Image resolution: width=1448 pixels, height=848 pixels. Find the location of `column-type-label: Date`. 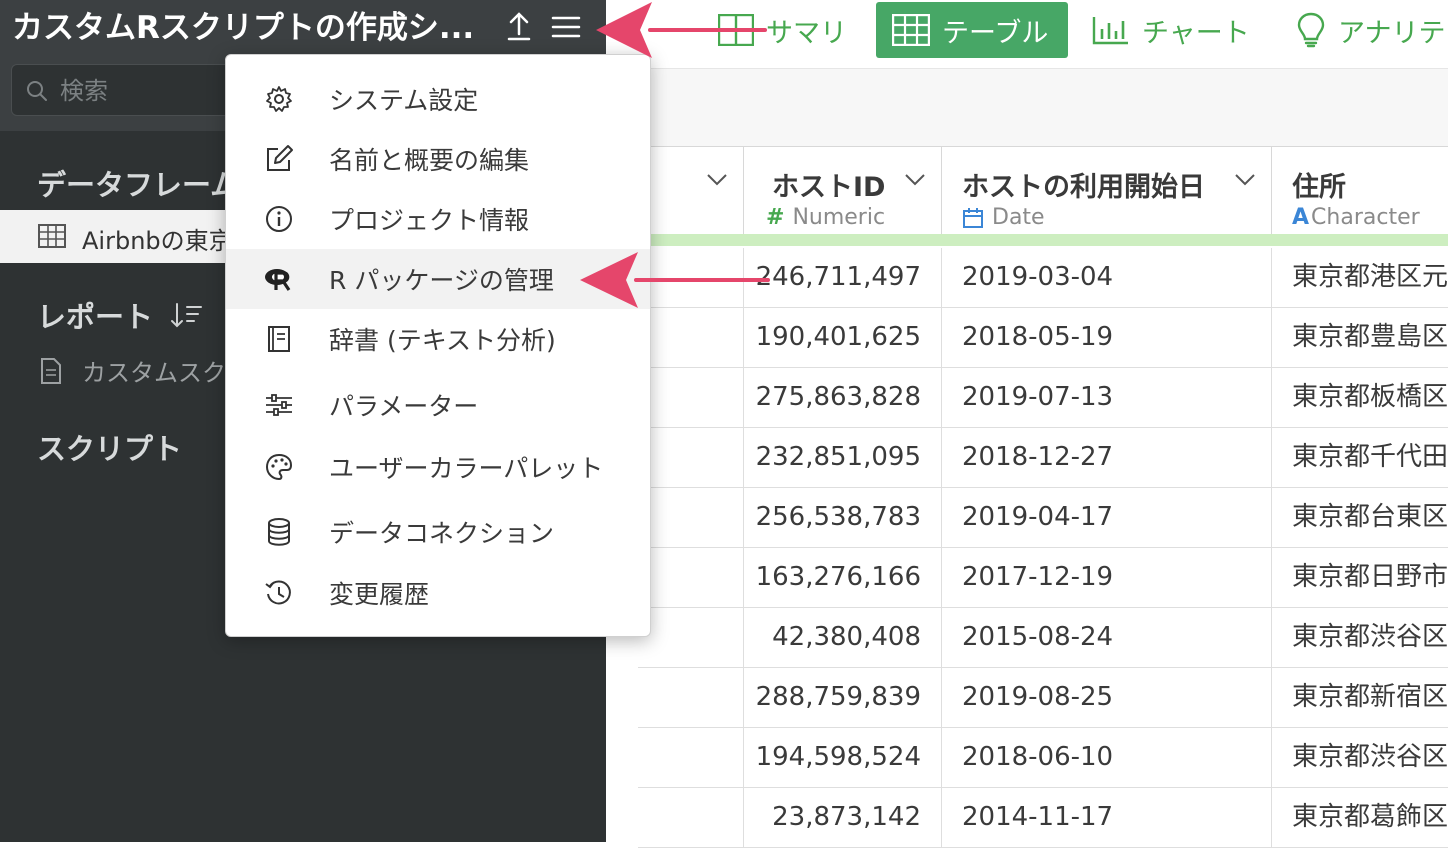

column-type-label: Date is located at coordinates (1018, 217).